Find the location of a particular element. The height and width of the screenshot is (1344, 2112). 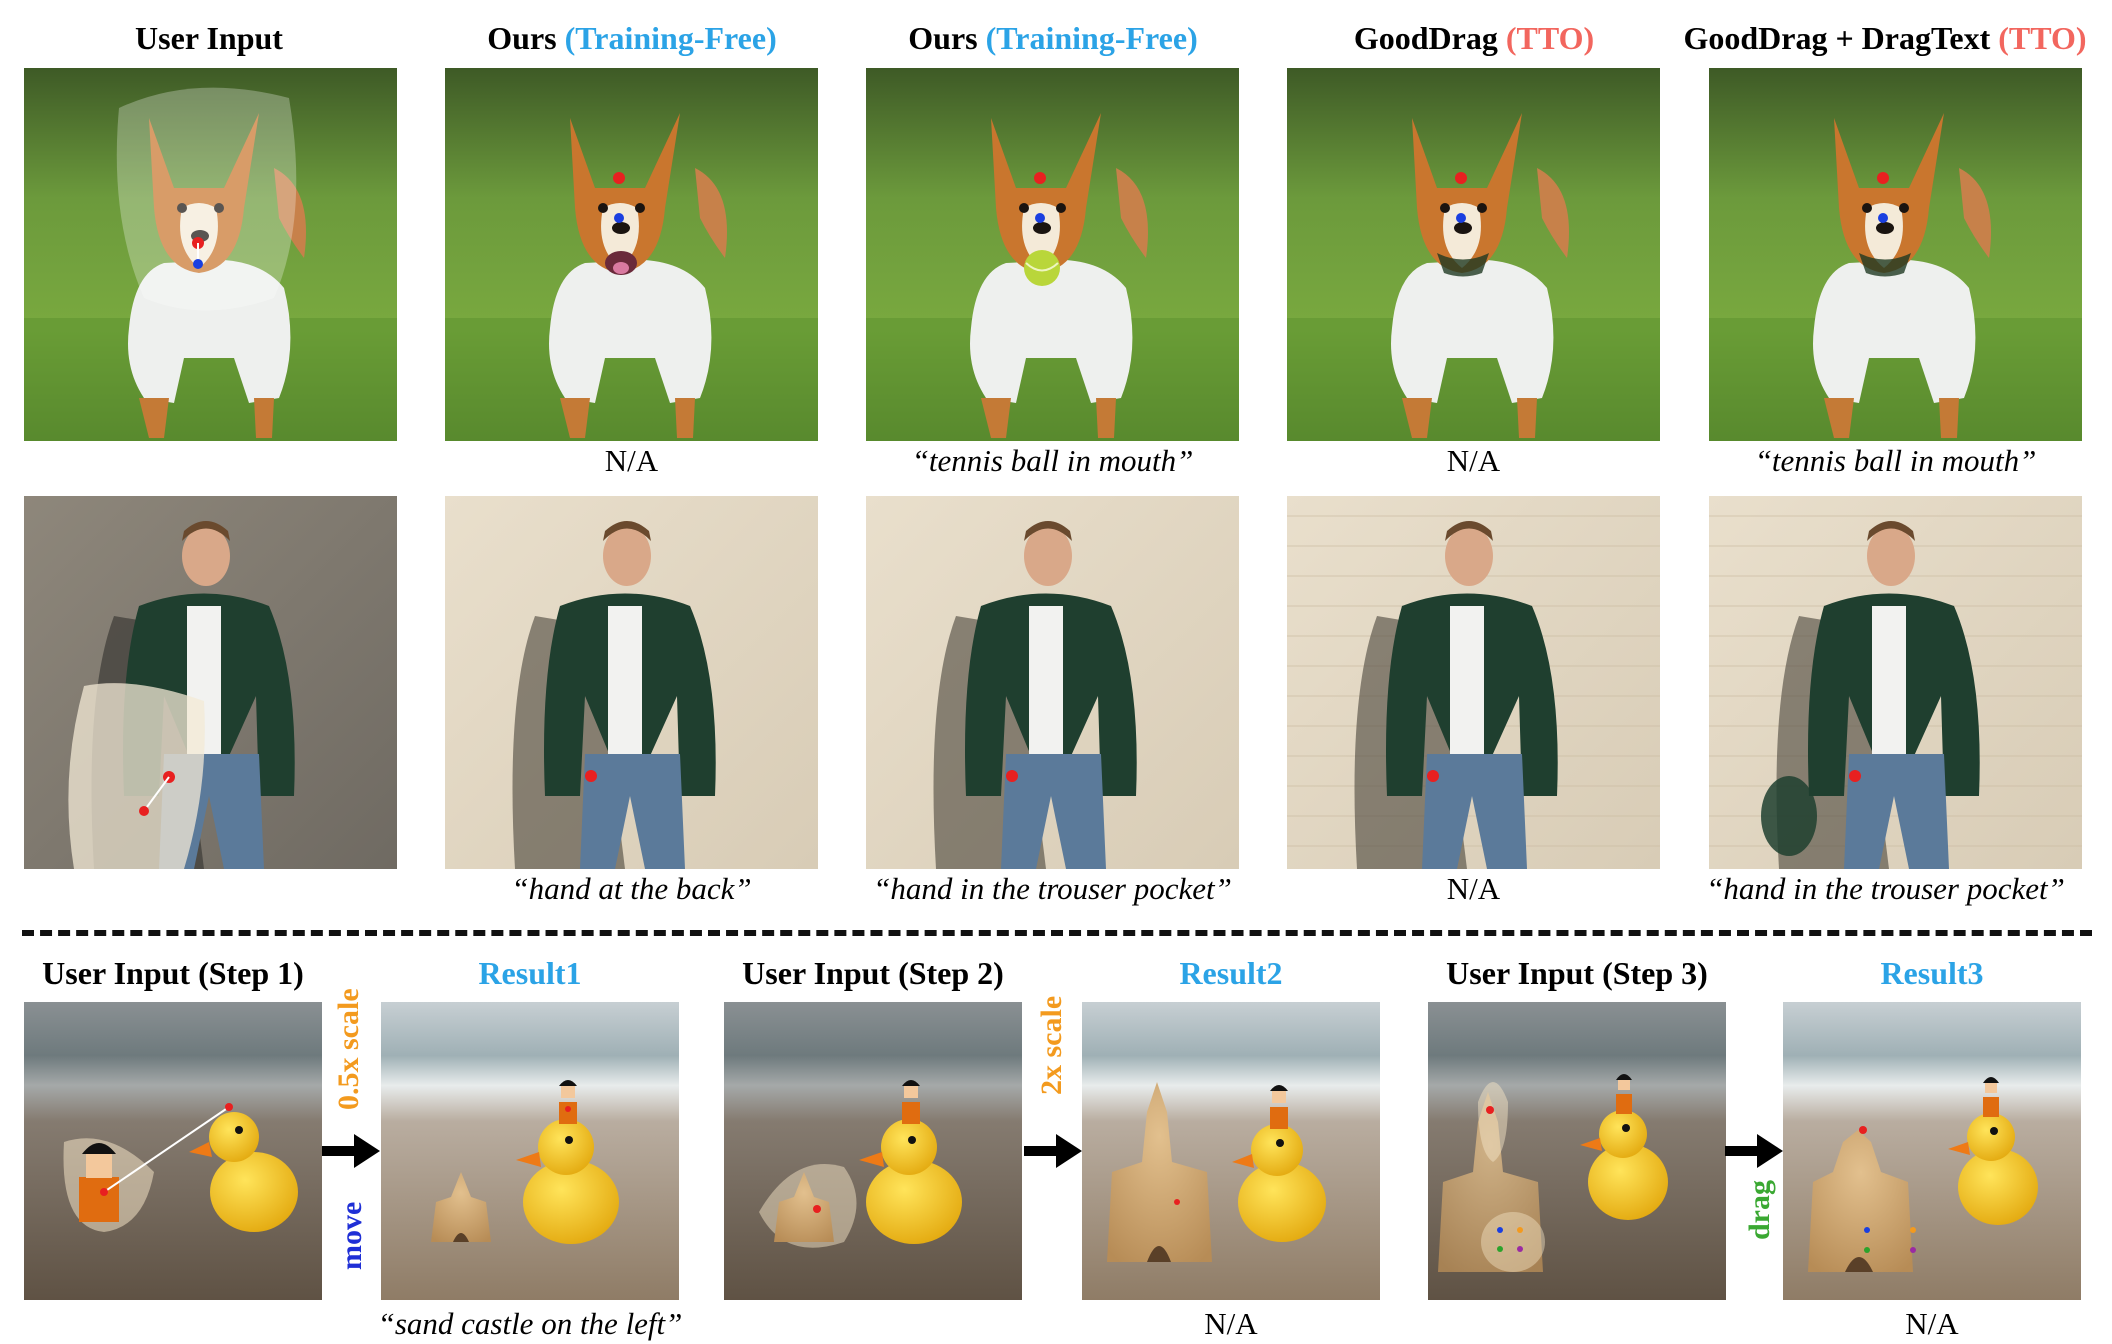

header-gooddrag: GoodDrag (TTO) is located at coordinates (1474, 38).